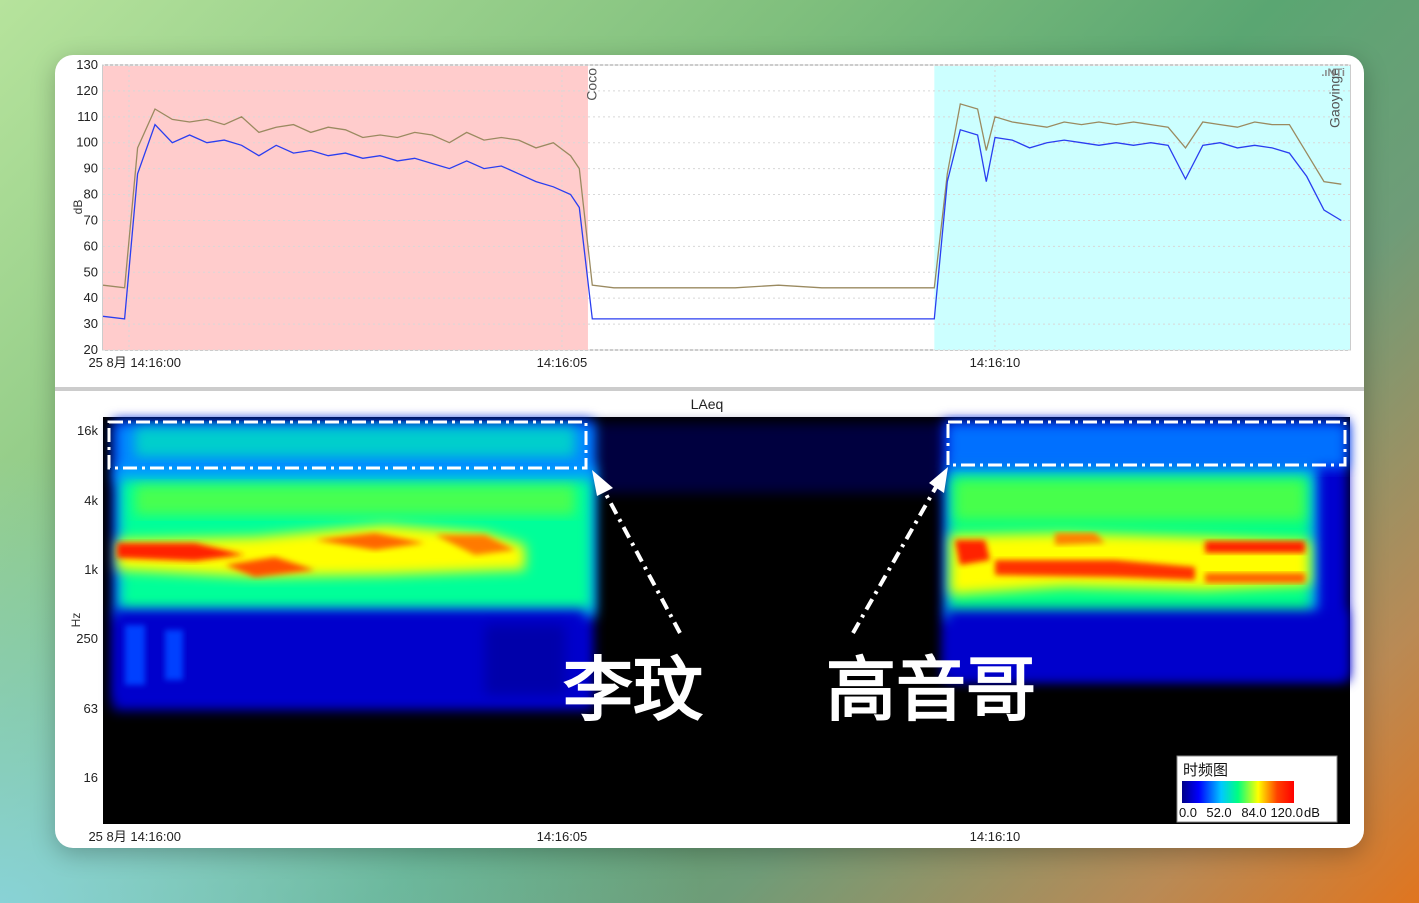  Describe the element at coordinates (91, 194) in the screenshot. I see `level-ytick-label: 80` at that location.